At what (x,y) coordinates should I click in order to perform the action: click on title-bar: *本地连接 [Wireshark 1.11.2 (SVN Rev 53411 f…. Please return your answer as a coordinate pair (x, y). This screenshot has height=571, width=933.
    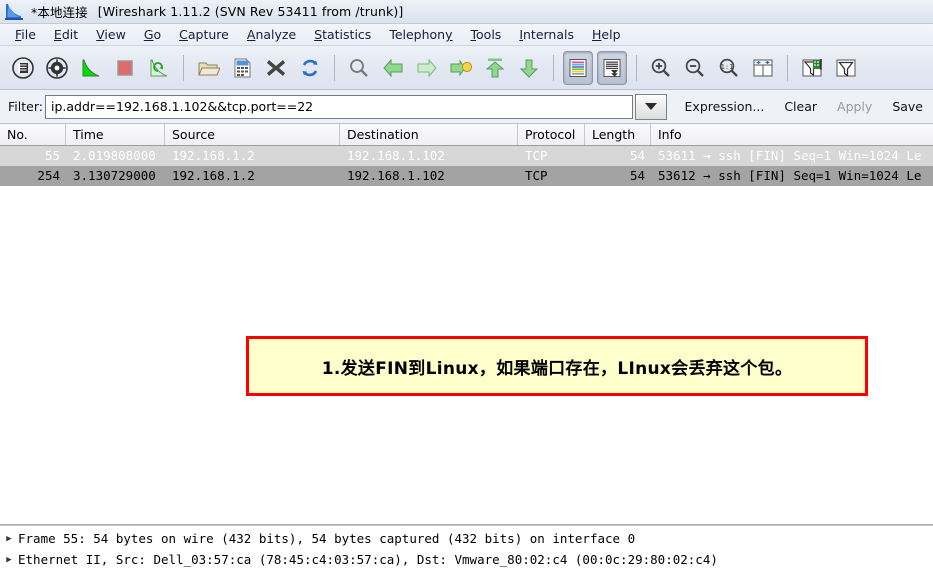
    Looking at the image, I should click on (466, 12).